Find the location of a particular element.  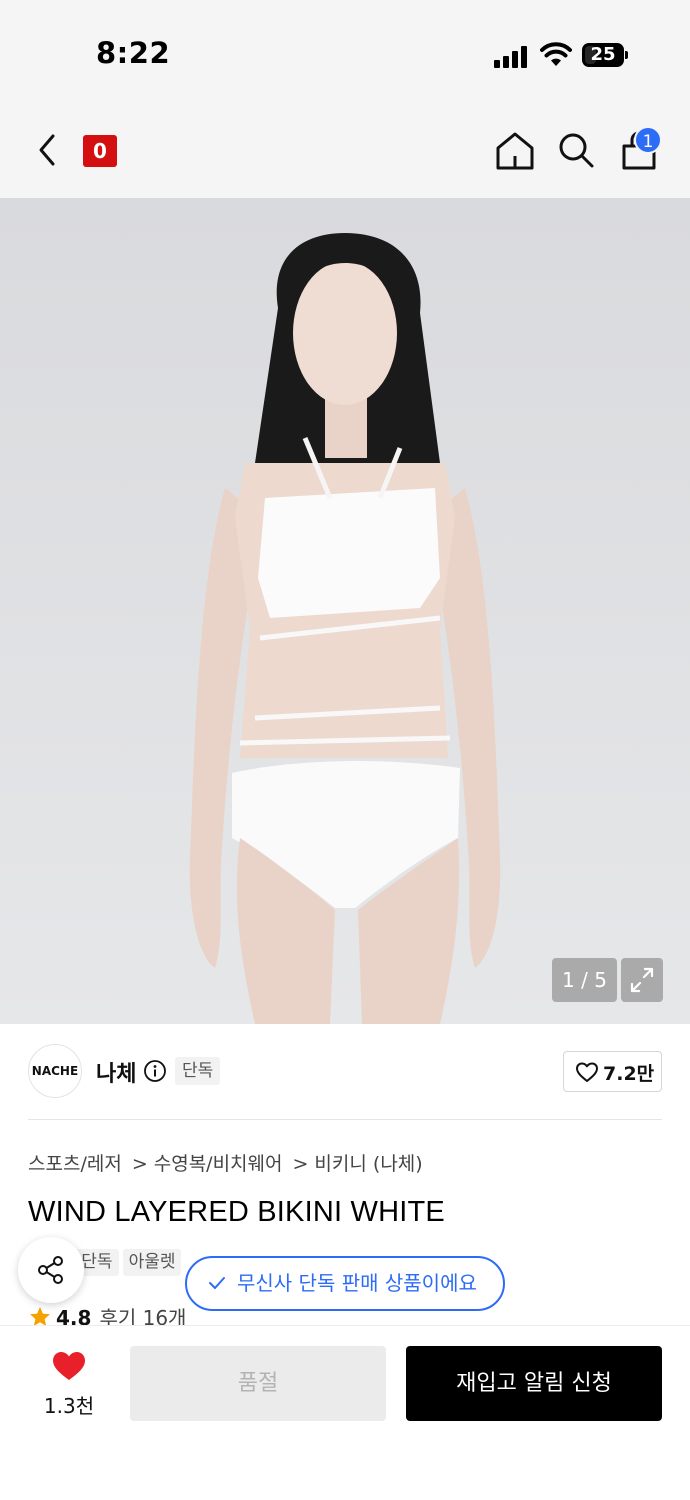

battery-level: 25 is located at coordinates (603, 54).